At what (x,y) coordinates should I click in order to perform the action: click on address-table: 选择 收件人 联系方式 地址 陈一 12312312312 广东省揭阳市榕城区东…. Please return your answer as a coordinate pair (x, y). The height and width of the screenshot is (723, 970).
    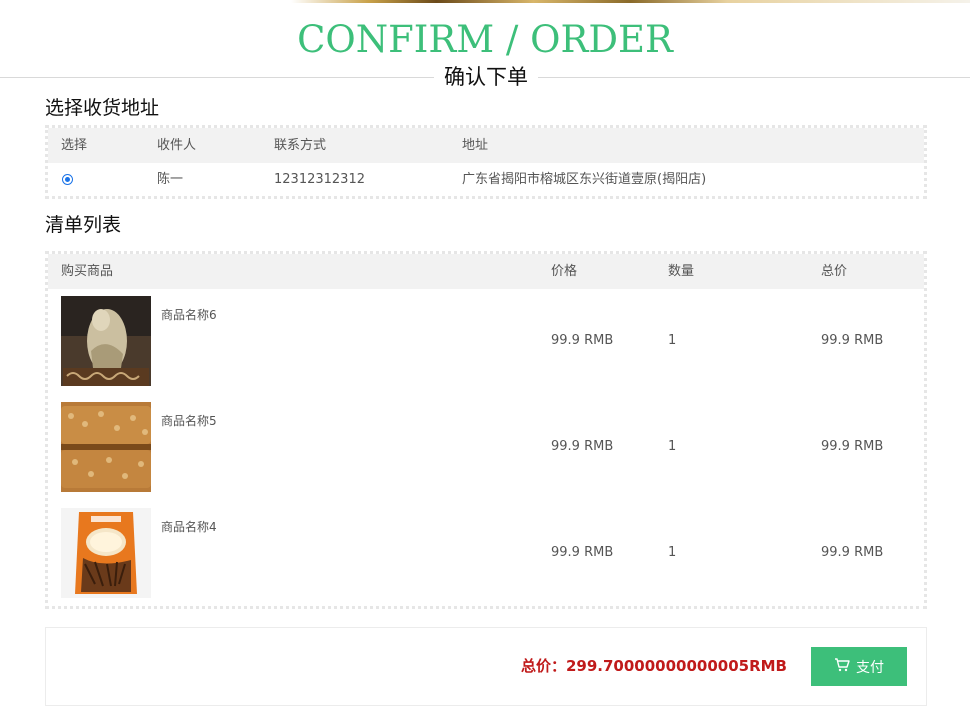
    Looking at the image, I should click on (486, 162).